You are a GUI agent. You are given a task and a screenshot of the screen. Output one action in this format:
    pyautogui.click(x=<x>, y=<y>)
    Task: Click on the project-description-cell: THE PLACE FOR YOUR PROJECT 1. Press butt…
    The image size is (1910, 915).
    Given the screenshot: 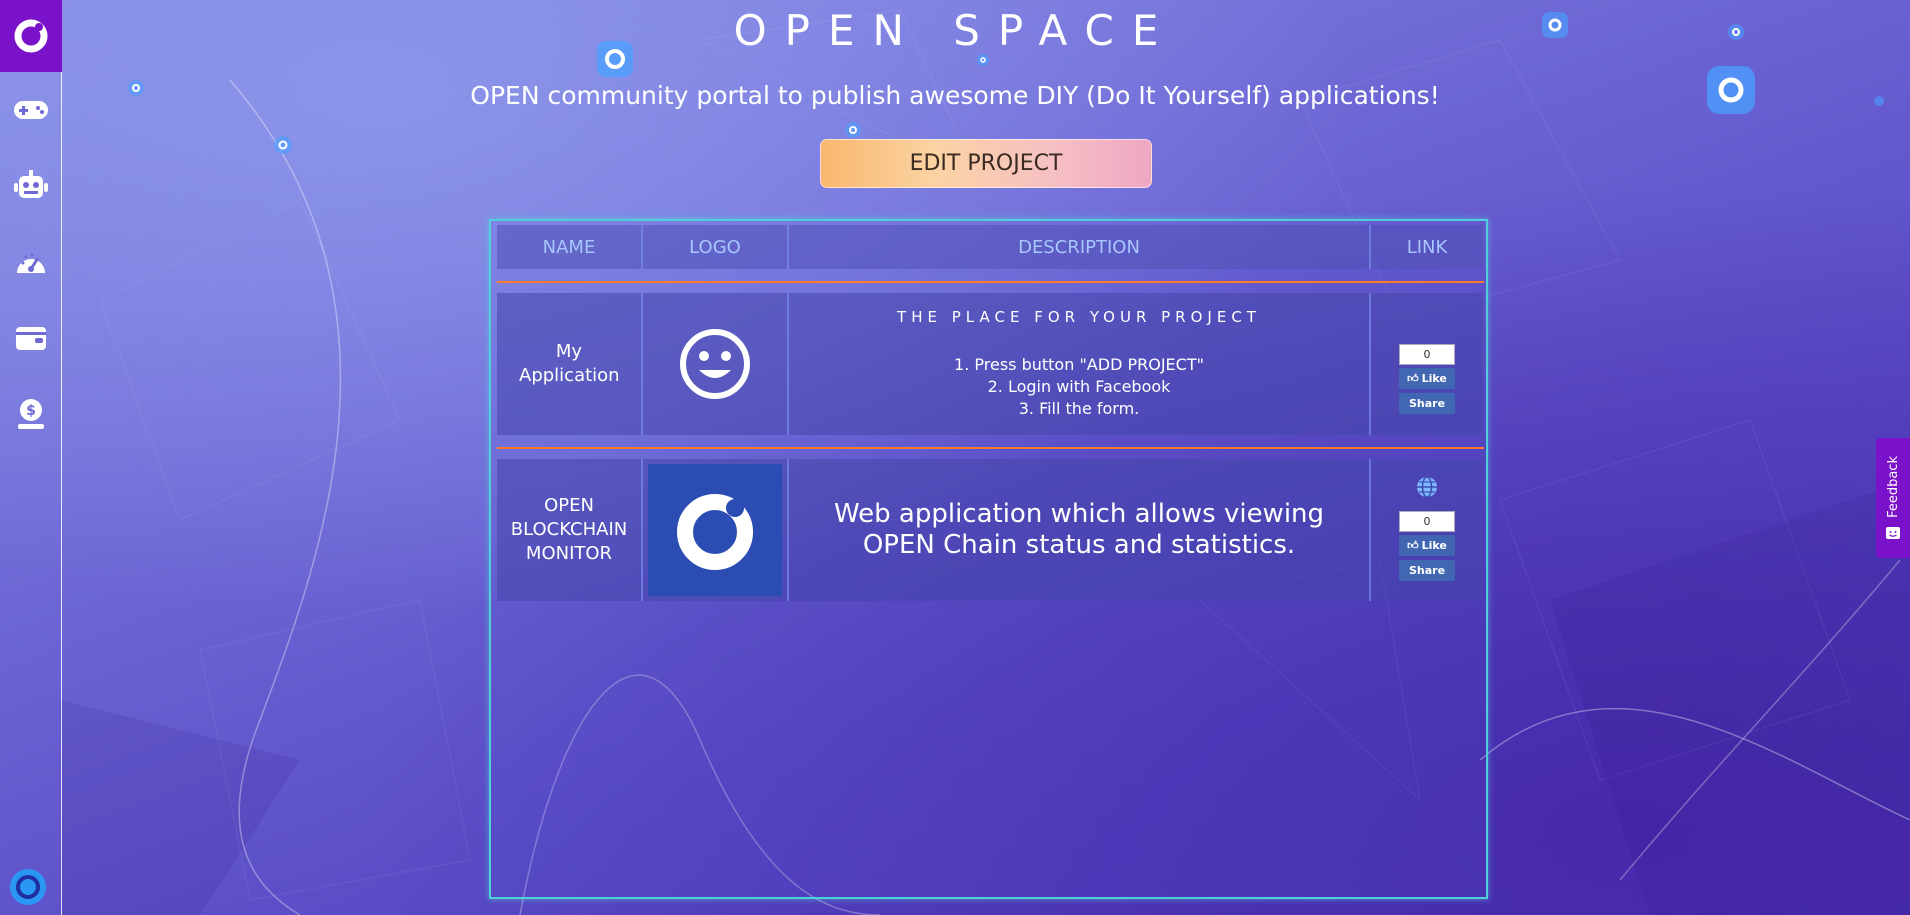 What is the action you would take?
    pyautogui.click(x=1080, y=364)
    